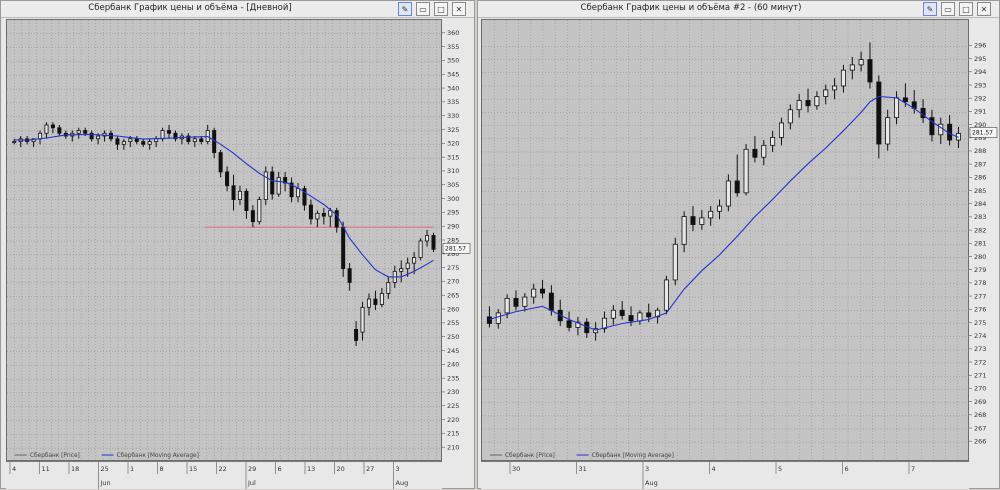 The width and height of the screenshot is (1000, 490). I want to click on y-tick-label: 215, so click(453, 434).